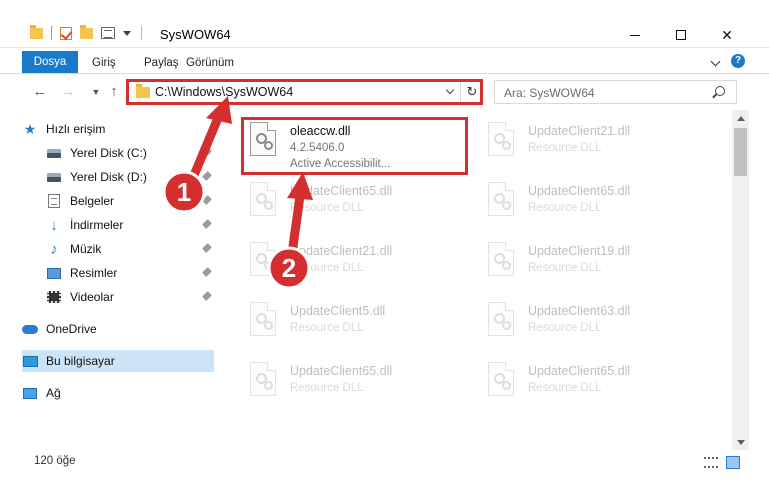  Describe the element at coordinates (104, 63) in the screenshot. I see `tab-home: Giriş` at that location.